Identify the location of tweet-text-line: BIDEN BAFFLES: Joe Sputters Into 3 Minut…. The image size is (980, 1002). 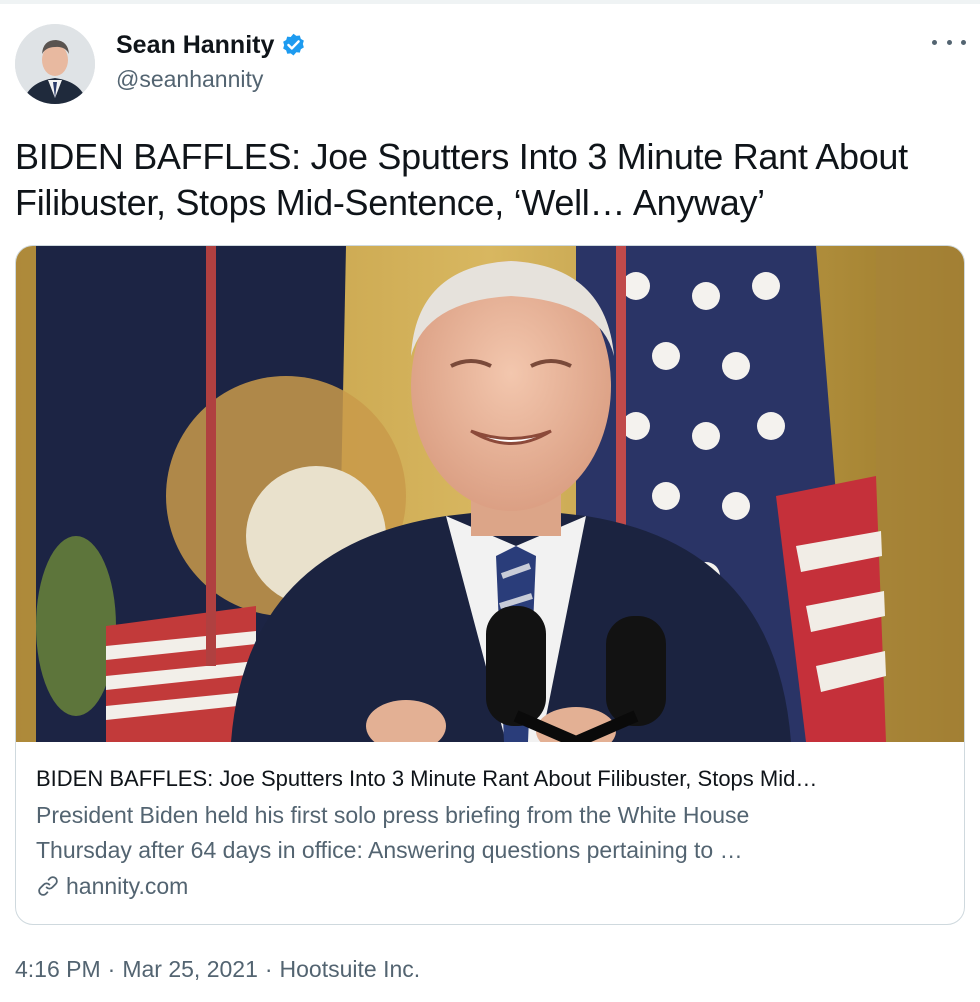
(461, 156).